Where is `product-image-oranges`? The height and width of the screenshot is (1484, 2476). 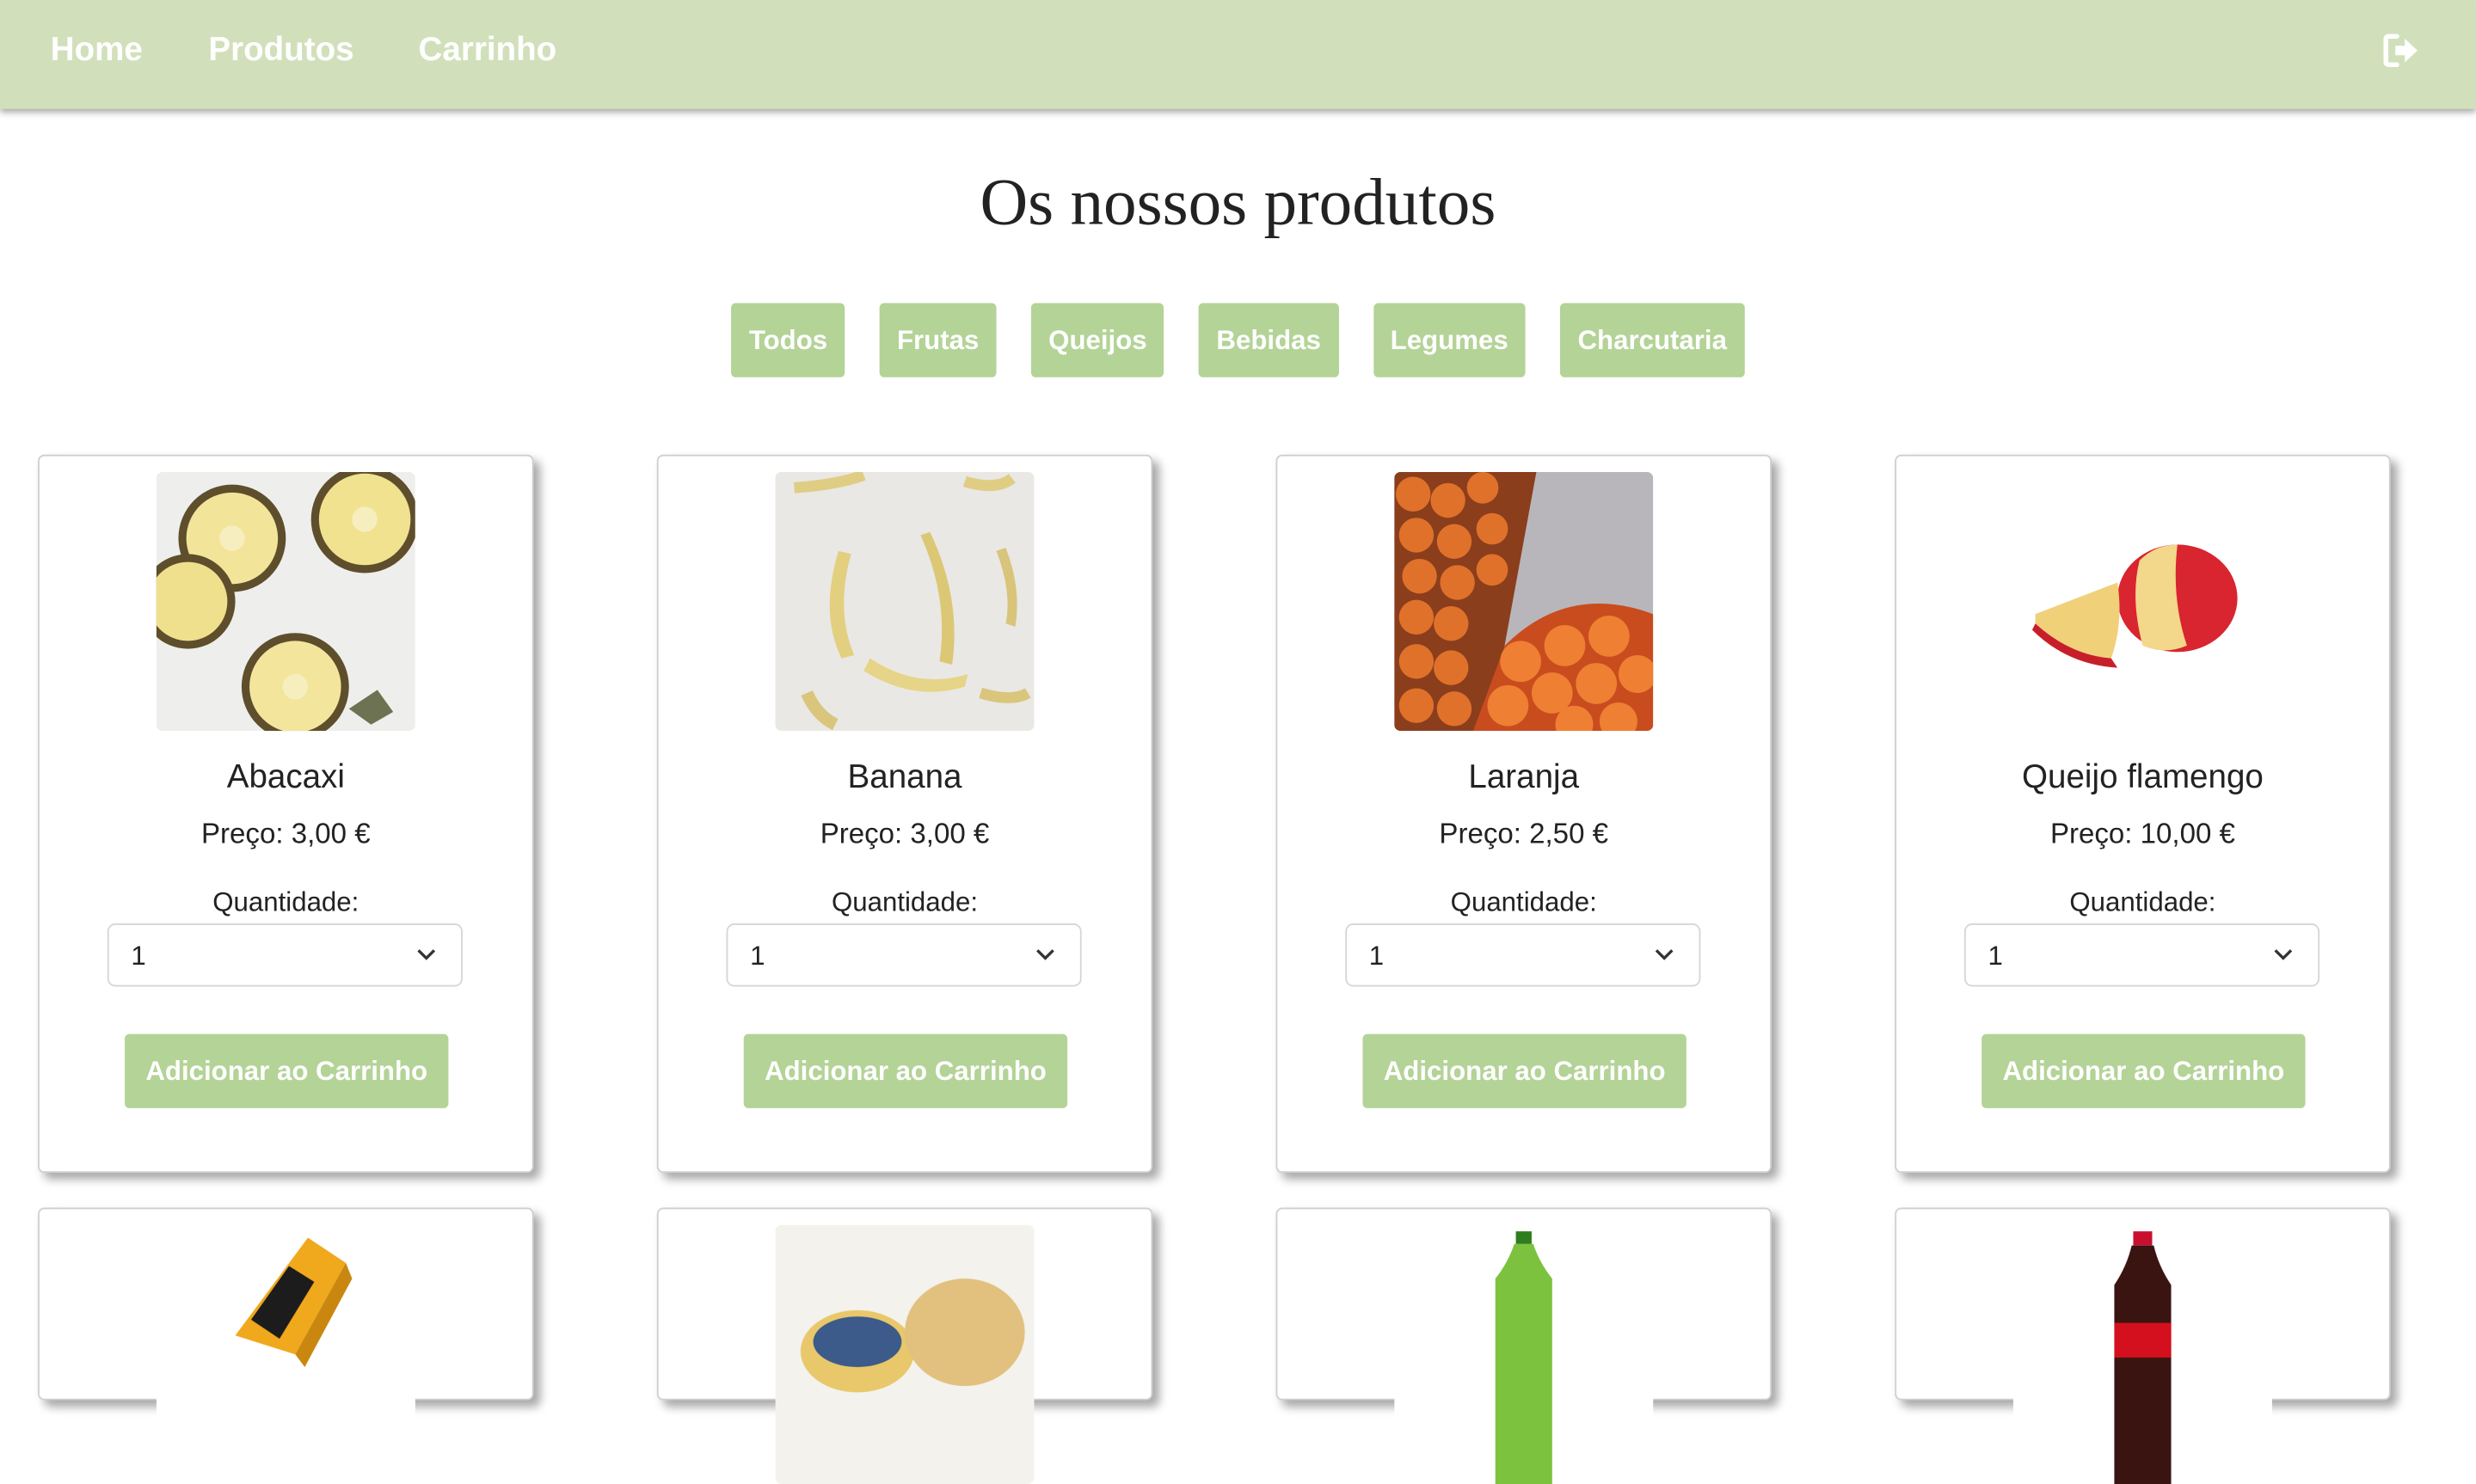
product-image-oranges is located at coordinates (1524, 601).